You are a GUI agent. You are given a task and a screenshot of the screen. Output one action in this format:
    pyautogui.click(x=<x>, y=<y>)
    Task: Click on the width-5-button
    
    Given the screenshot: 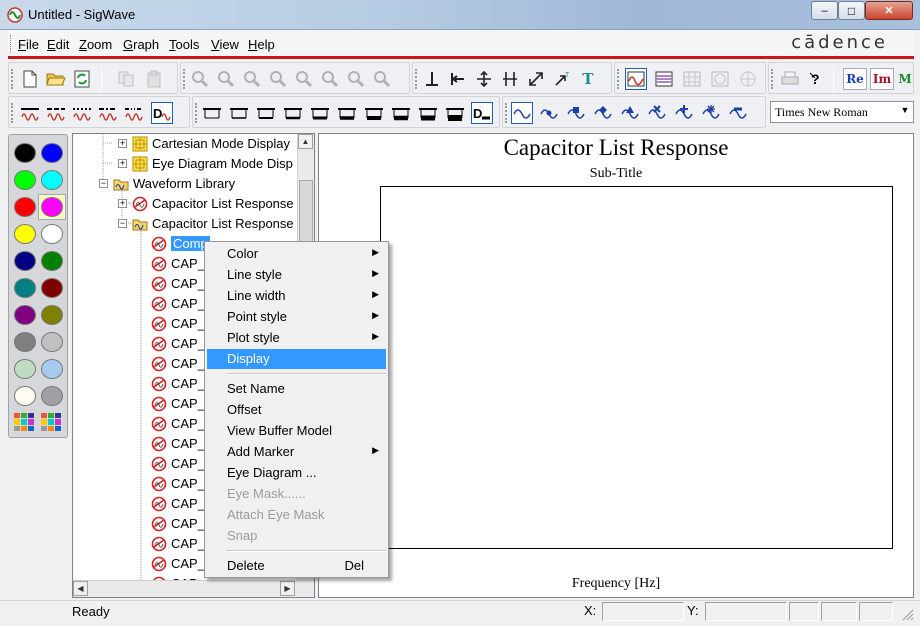 What is the action you would take?
    pyautogui.click(x=320, y=113)
    